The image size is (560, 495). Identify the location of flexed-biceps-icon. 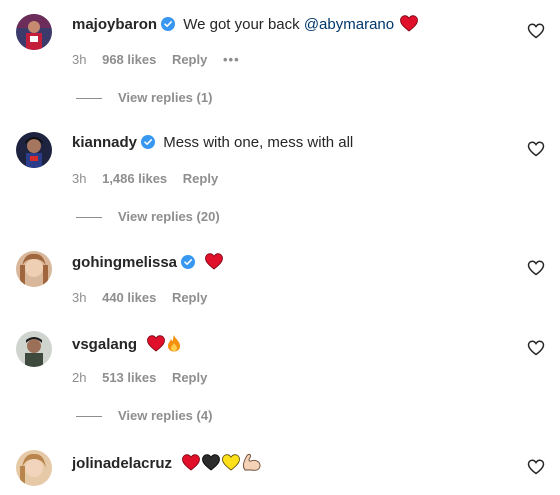
(252, 462).